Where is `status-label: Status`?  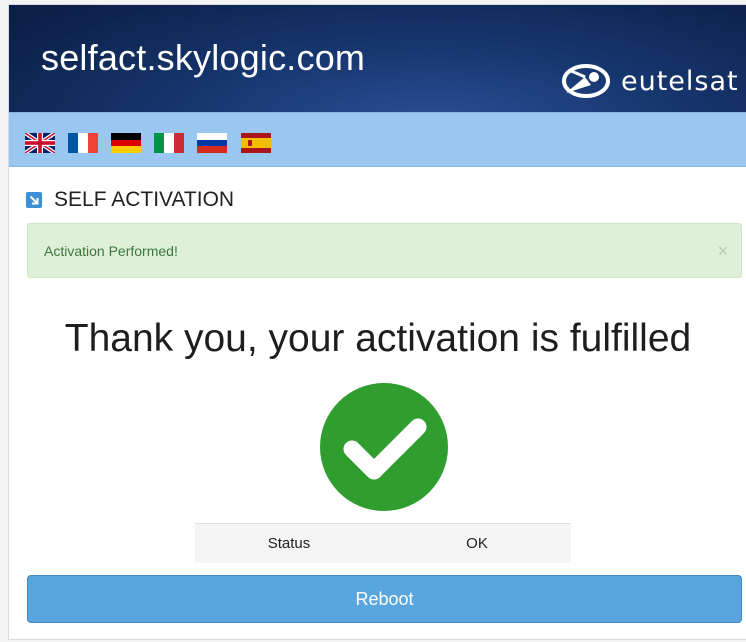
status-label: Status is located at coordinates (289, 543).